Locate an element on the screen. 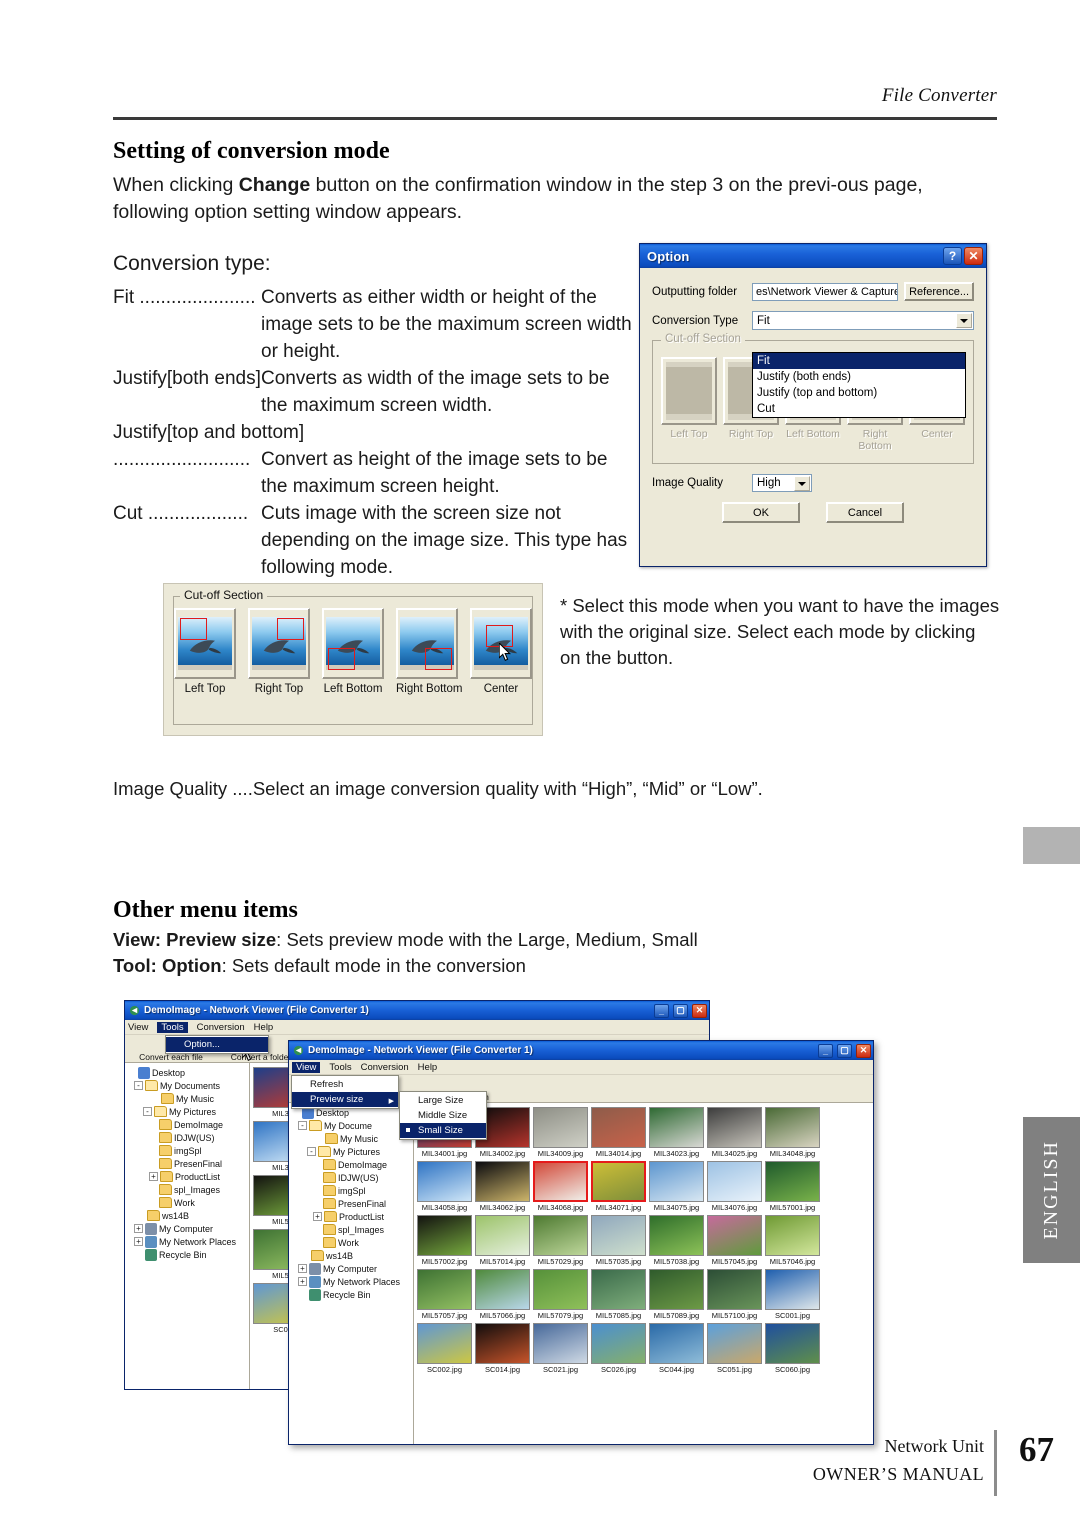  thumbnail-item: MIL34009.jpg is located at coordinates (560, 1132).